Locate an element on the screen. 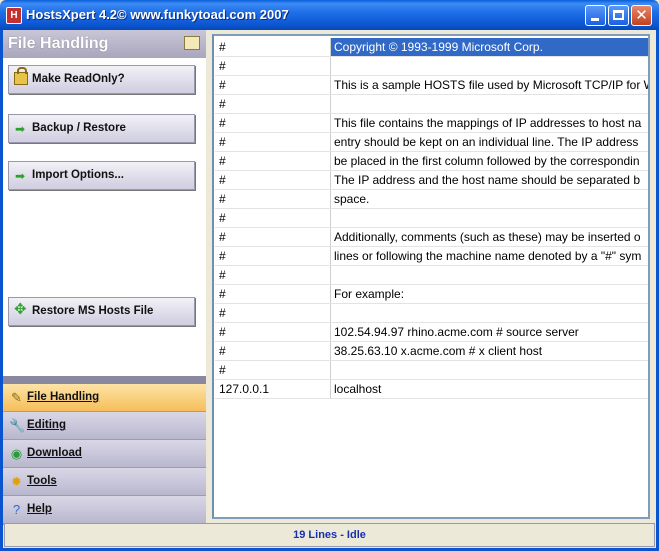 The width and height of the screenshot is (659, 551). download-globe-icon: ◉ is located at coordinates (16, 453).